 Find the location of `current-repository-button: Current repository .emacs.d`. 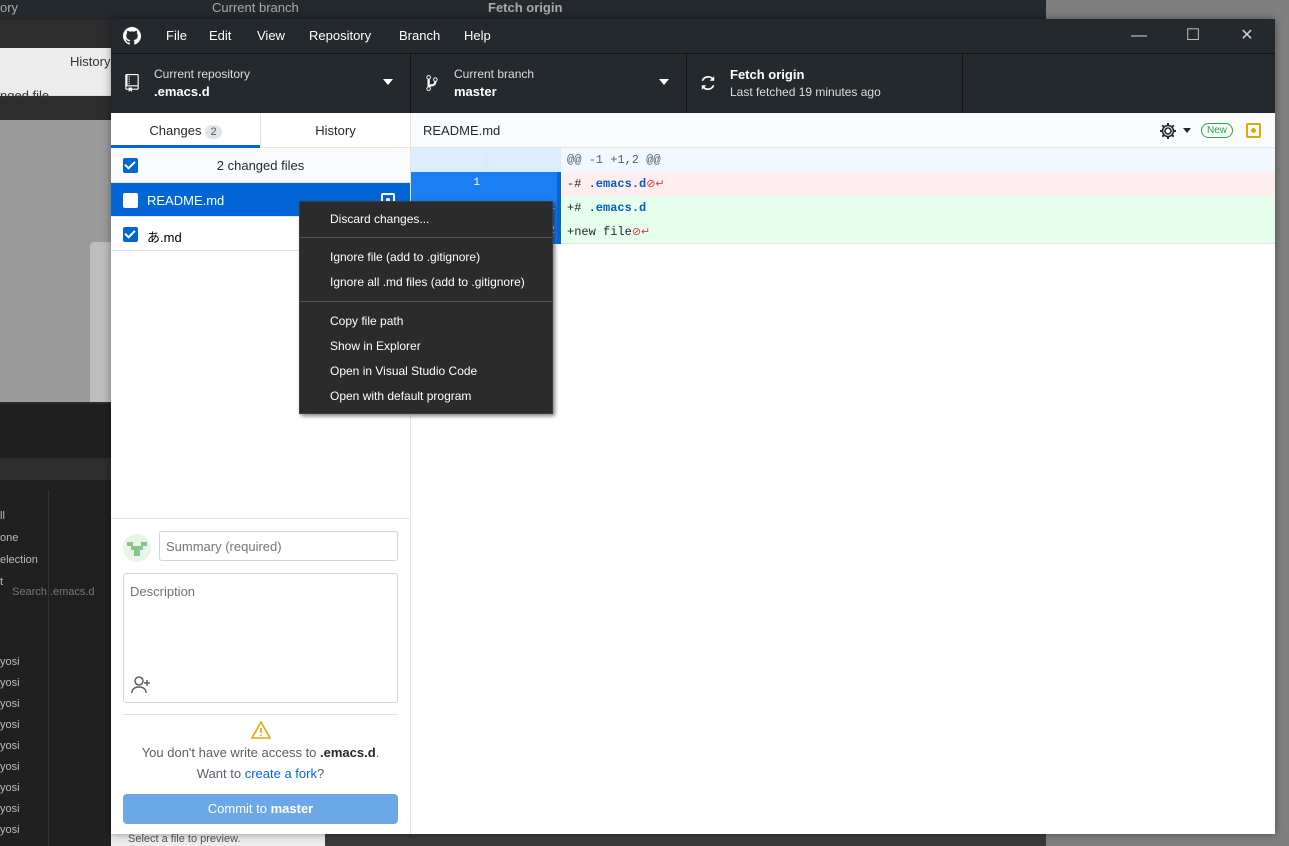

current-repository-button: Current repository .emacs.d is located at coordinates (261, 84).